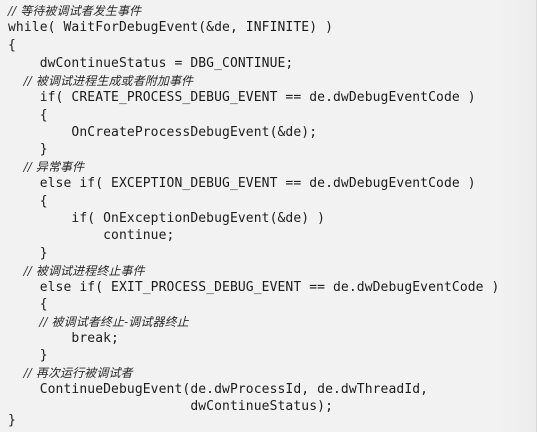 The height and width of the screenshot is (432, 537). What do you see at coordinates (28, 355) in the screenshot?
I see `code-line-21: }` at bounding box center [28, 355].